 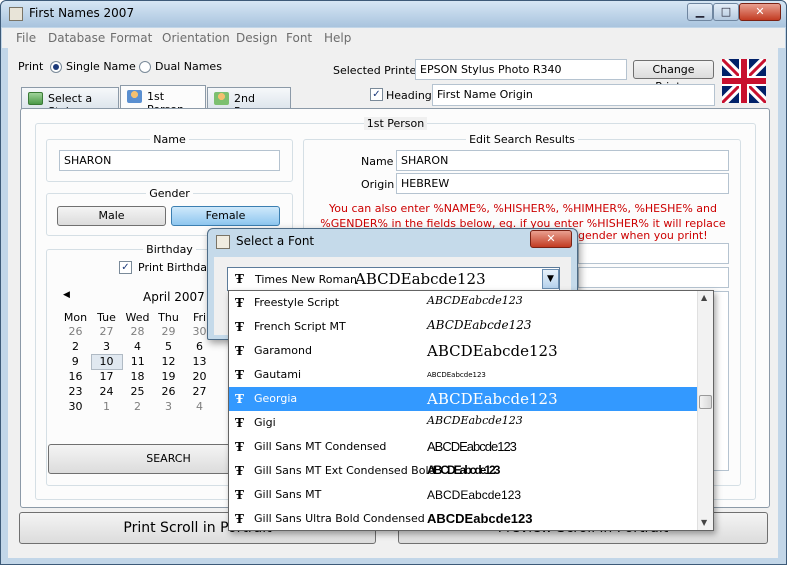 What do you see at coordinates (299, 38) in the screenshot?
I see `menu-font: Font` at bounding box center [299, 38].